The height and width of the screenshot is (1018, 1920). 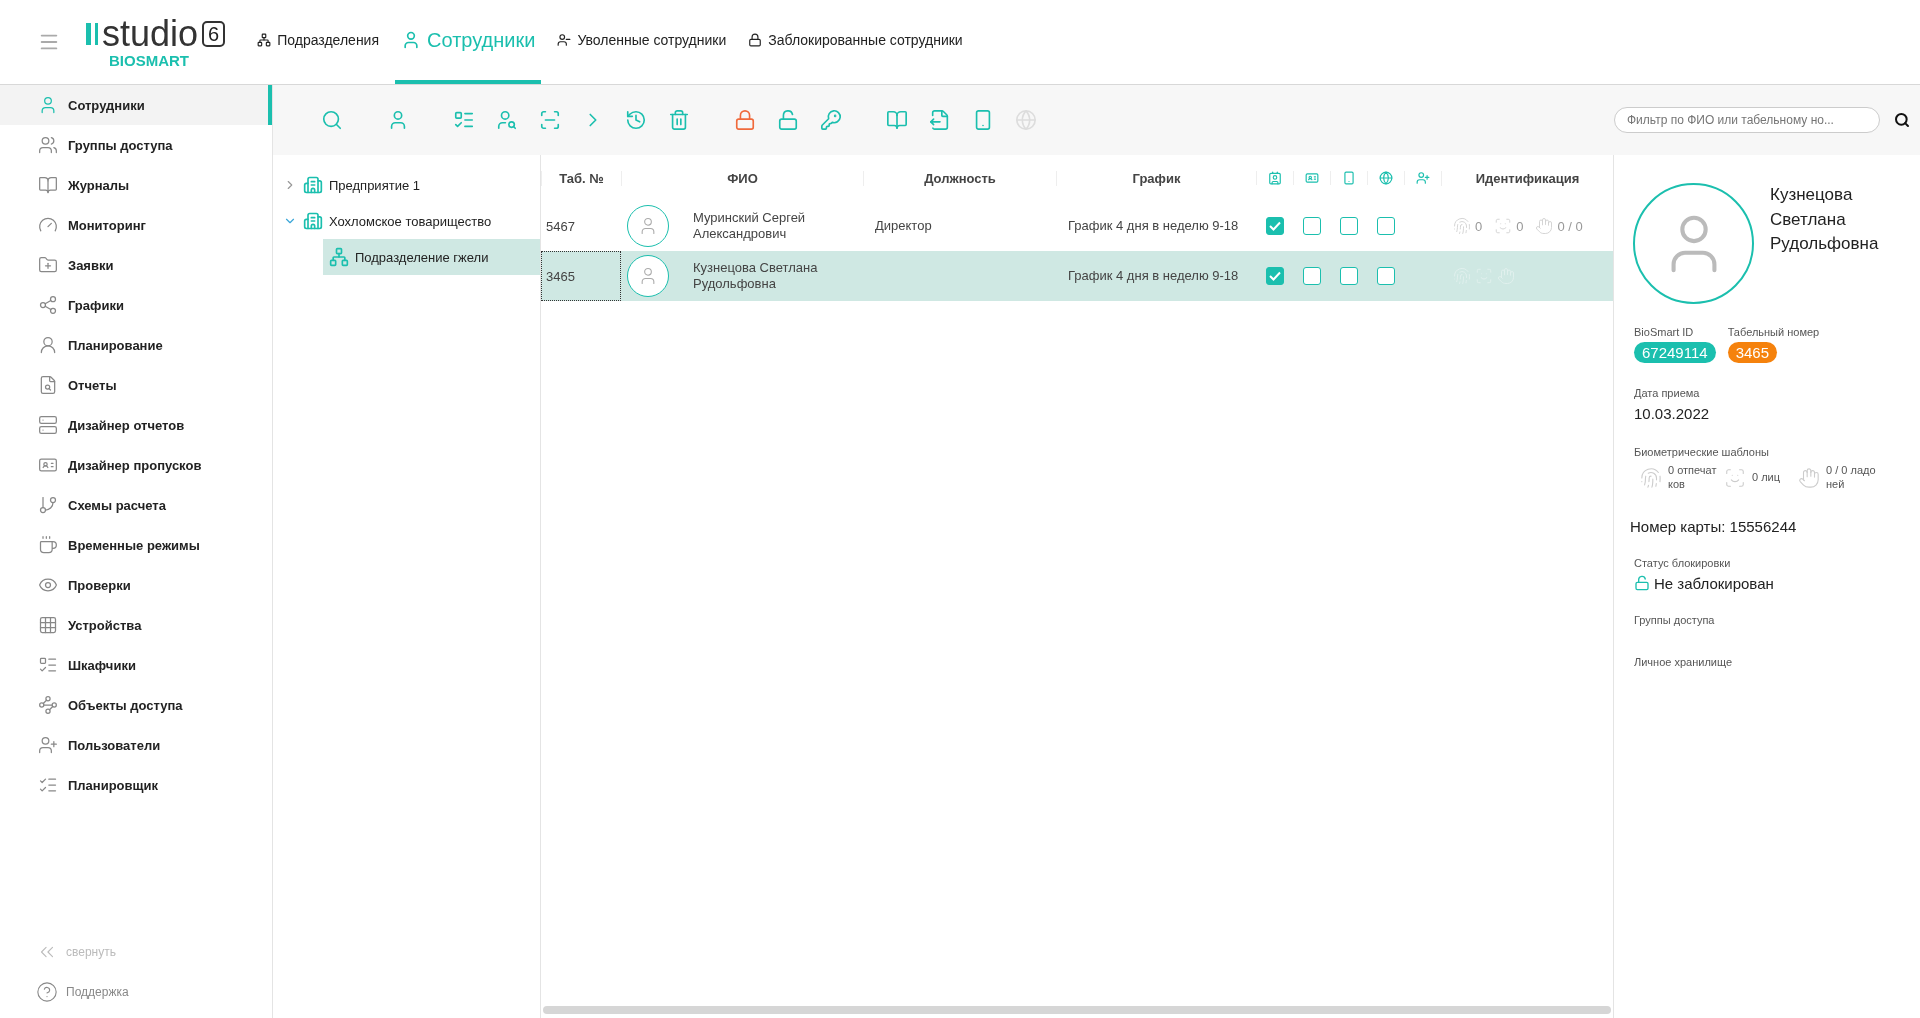 I want to click on table-cell-text: Директор, so click(x=903, y=226).